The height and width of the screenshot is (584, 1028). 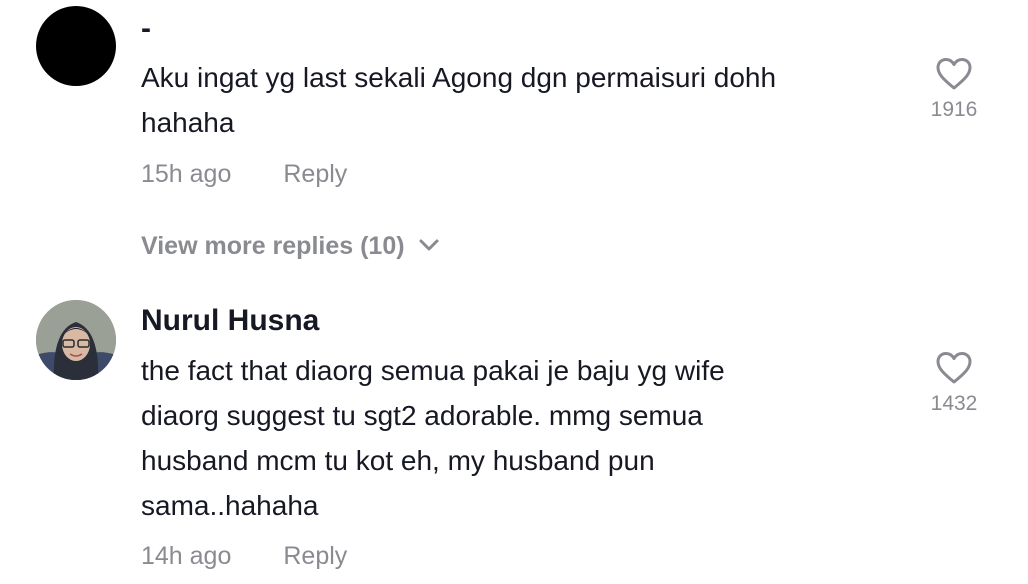 I want to click on comment-username: Nurul Husna, so click(x=230, y=321).